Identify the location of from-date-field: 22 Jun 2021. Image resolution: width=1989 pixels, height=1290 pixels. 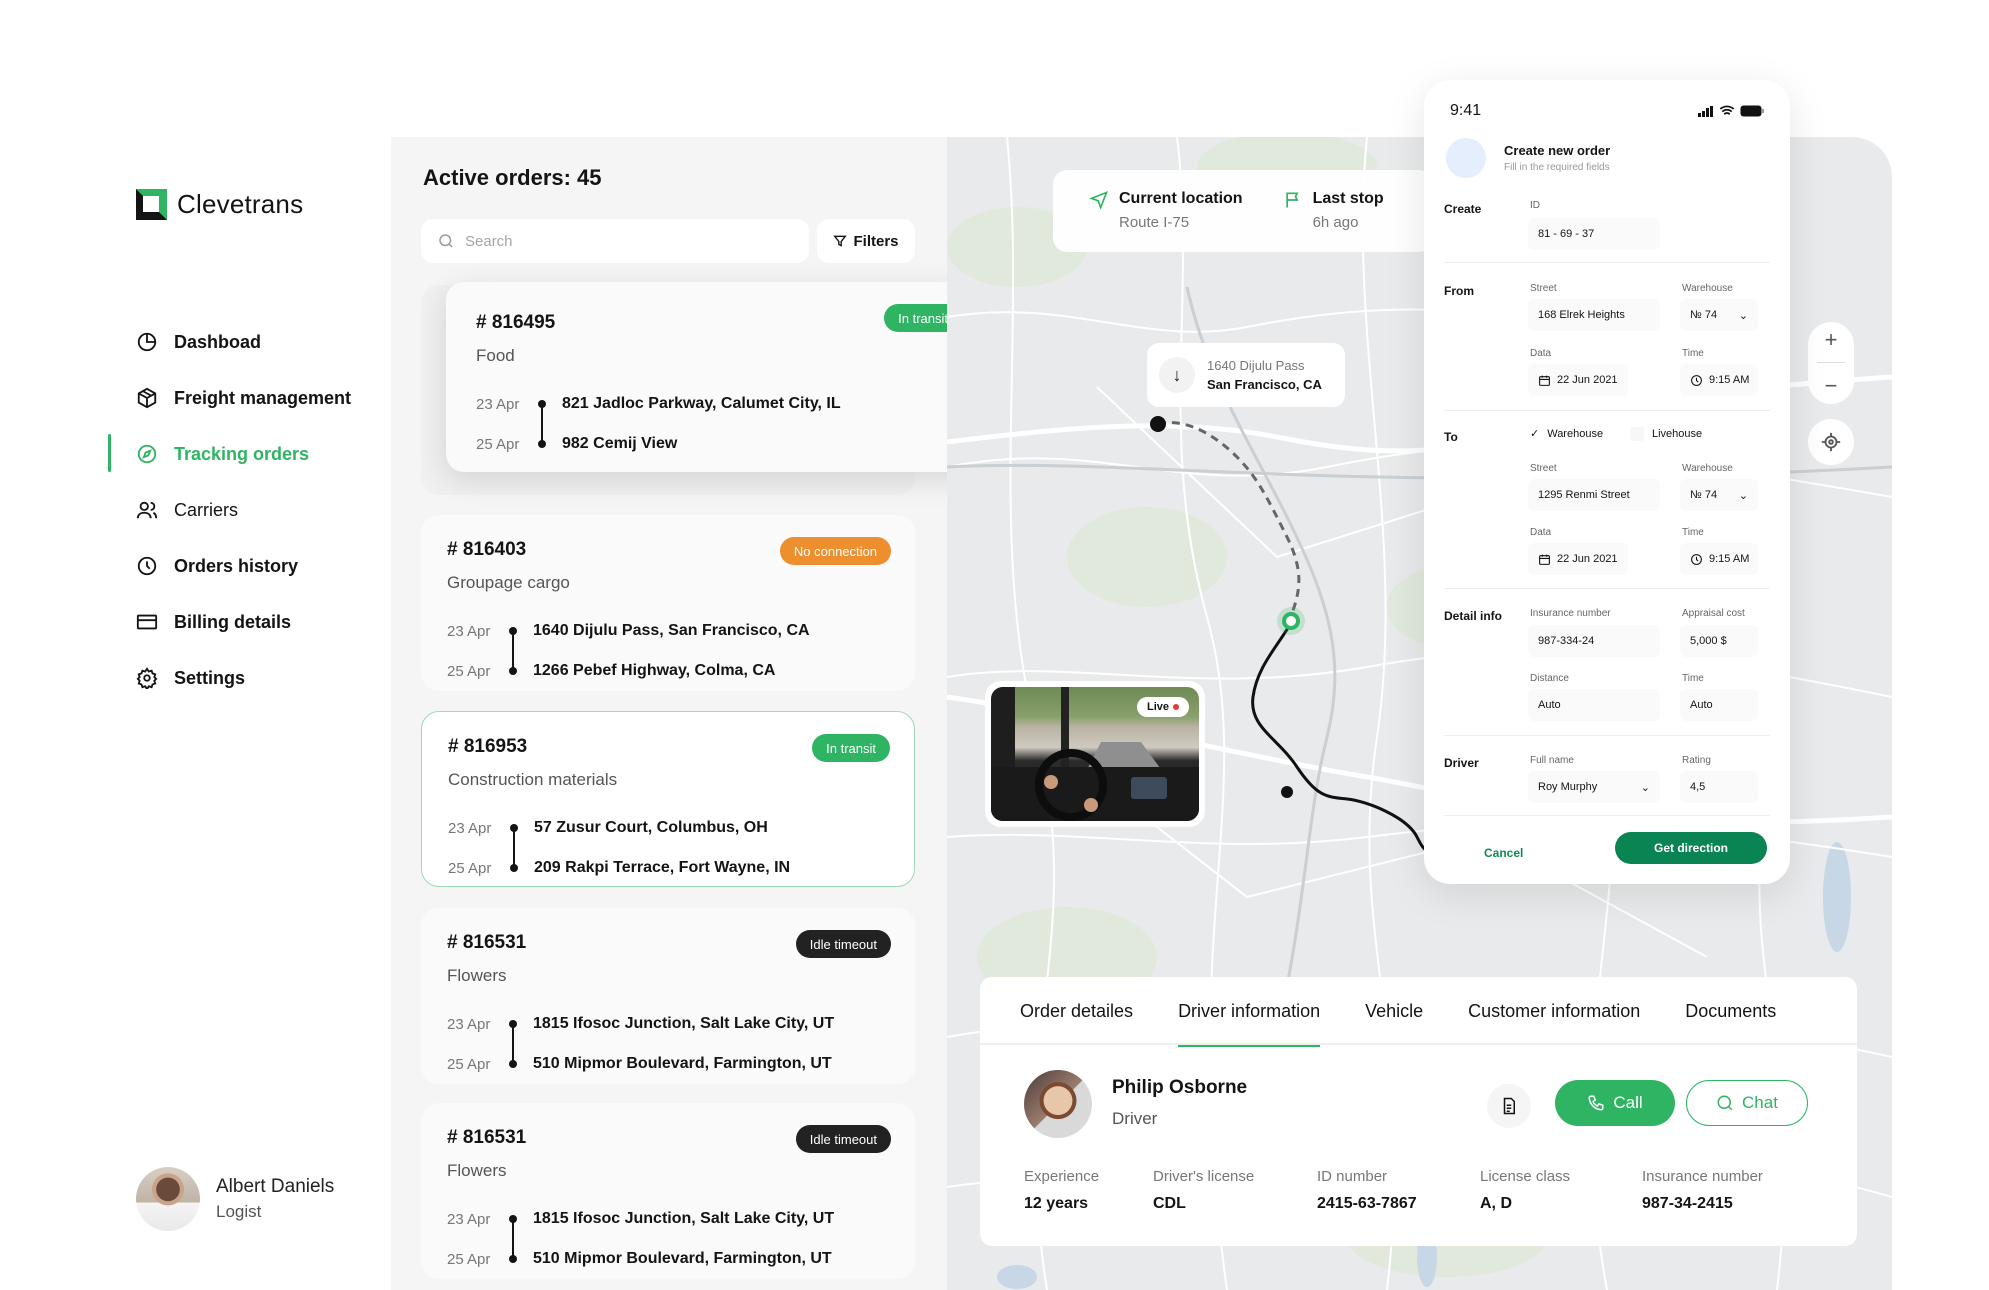
(1578, 380).